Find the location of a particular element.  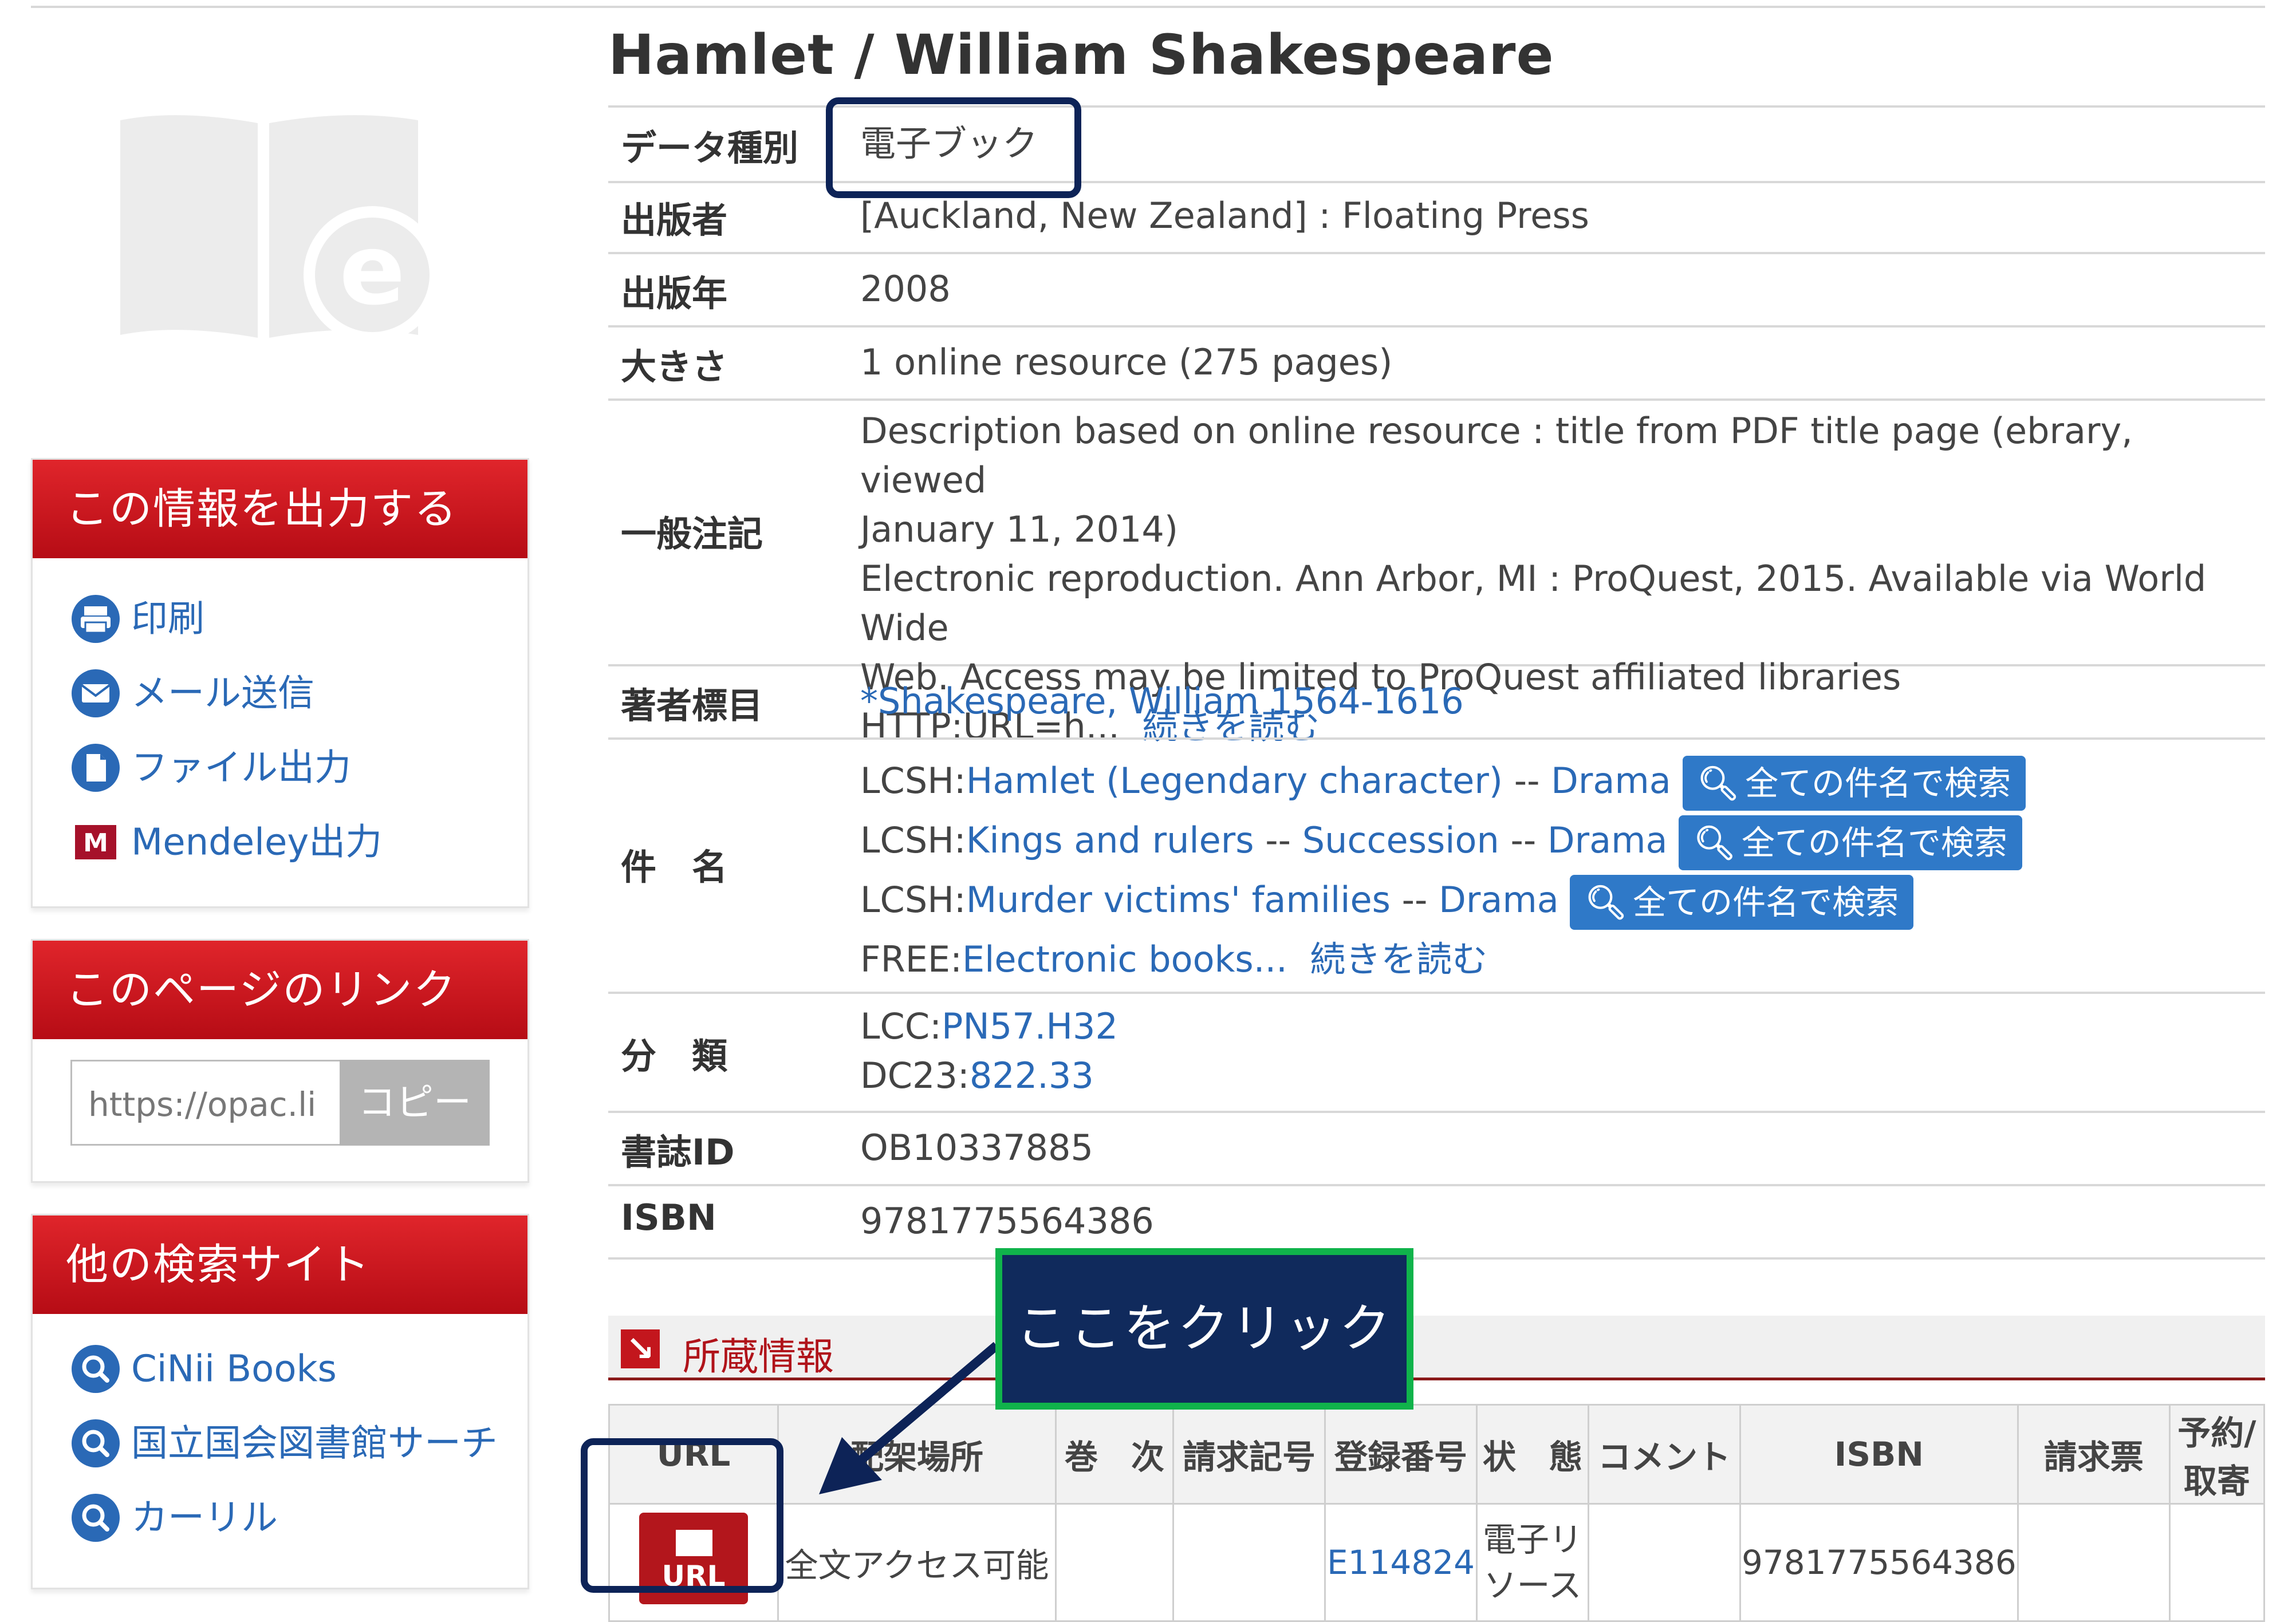

col-volume: 巻 次 is located at coordinates (1114, 1454).